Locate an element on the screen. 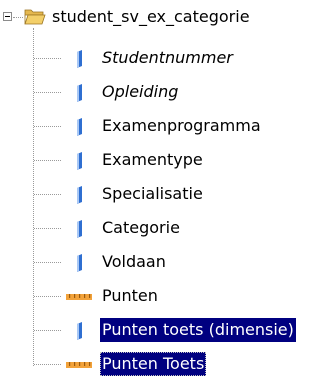 The height and width of the screenshot is (384, 334). tree-item-label: Punten Toets is located at coordinates (153, 364).